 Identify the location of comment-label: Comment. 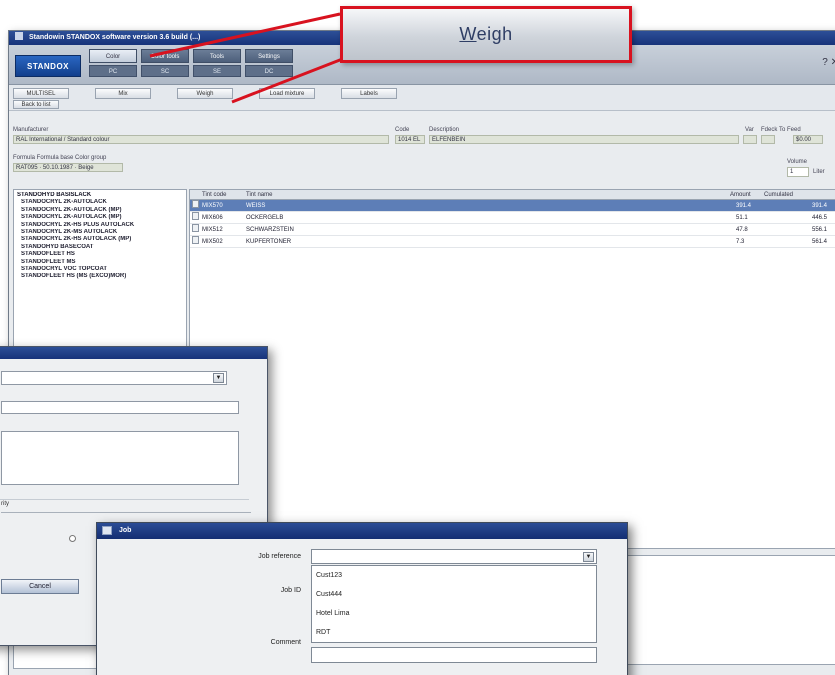
(285, 642).